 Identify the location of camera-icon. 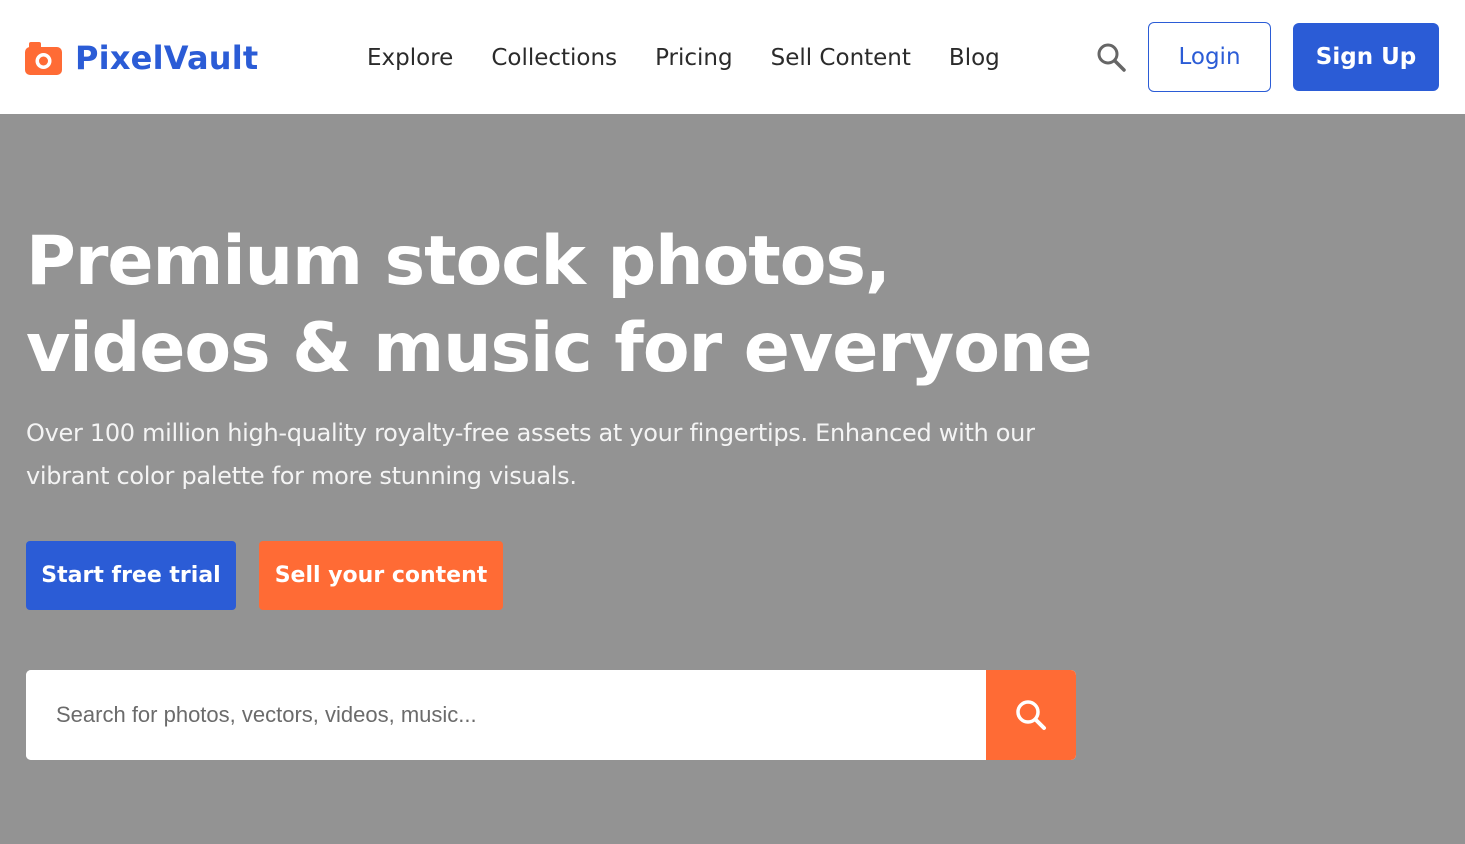
(43, 58).